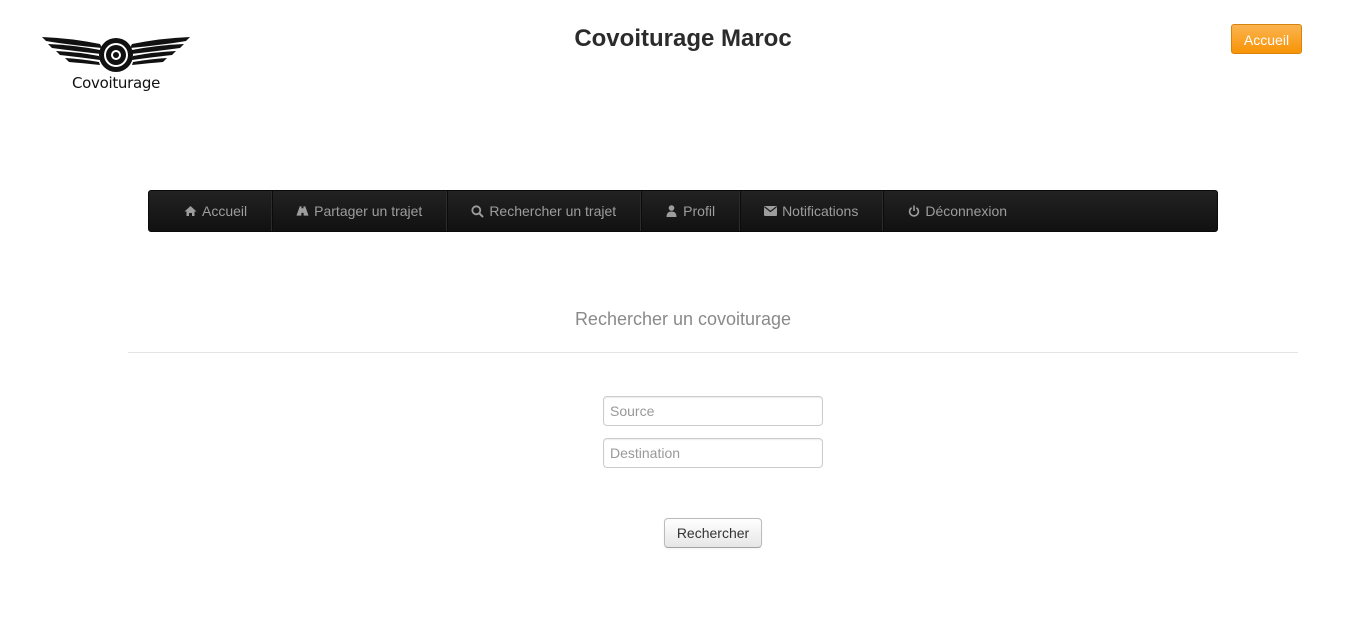 This screenshot has width=1366, height=630. What do you see at coordinates (966, 211) in the screenshot?
I see `nav-label: Déconnexion` at bounding box center [966, 211].